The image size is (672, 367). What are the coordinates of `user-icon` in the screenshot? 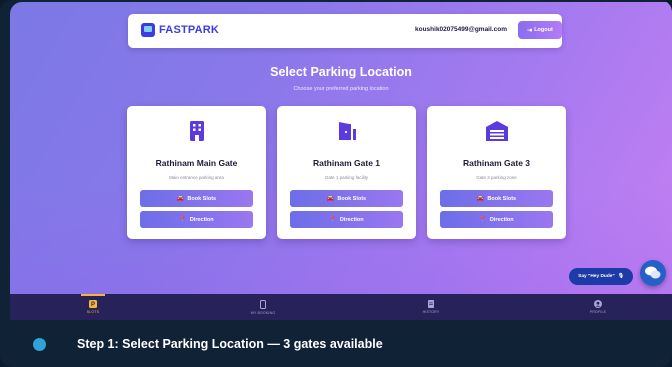 It's located at (598, 304).